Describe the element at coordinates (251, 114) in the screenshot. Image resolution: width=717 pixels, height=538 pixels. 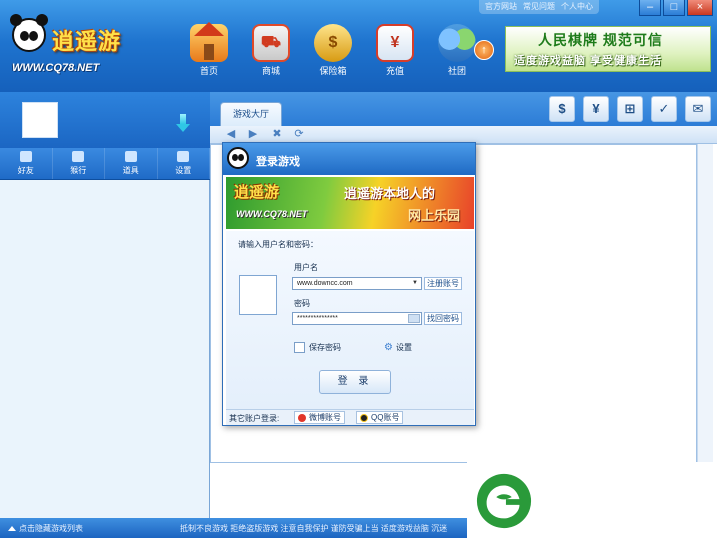
I see `tab-game-lobby: 游戏大厅` at that location.